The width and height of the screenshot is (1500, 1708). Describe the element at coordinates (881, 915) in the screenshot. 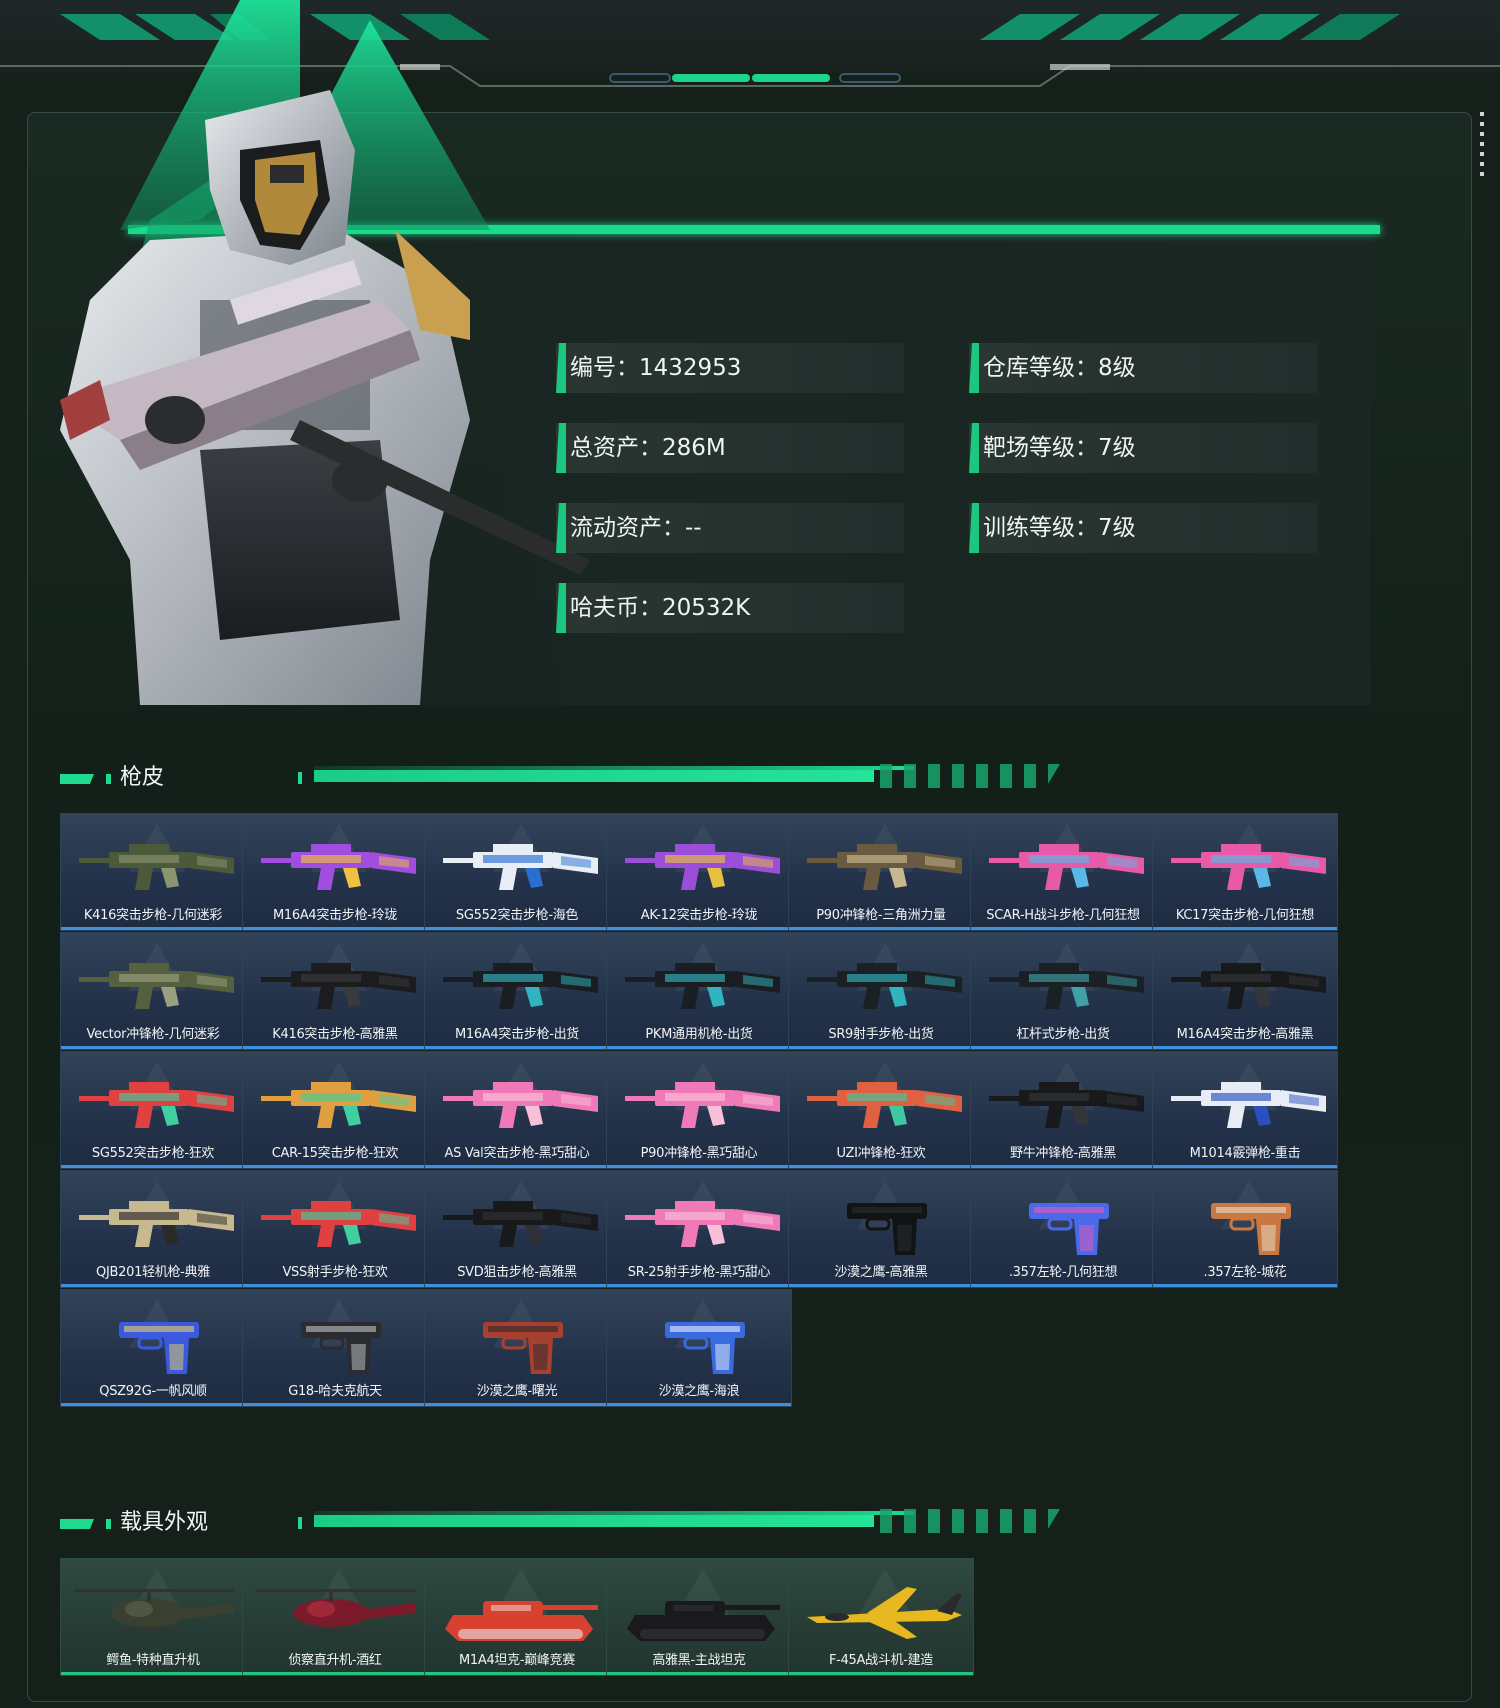

I see `weapon-skin-name: P90冲锋枪-三角洲力量` at that location.